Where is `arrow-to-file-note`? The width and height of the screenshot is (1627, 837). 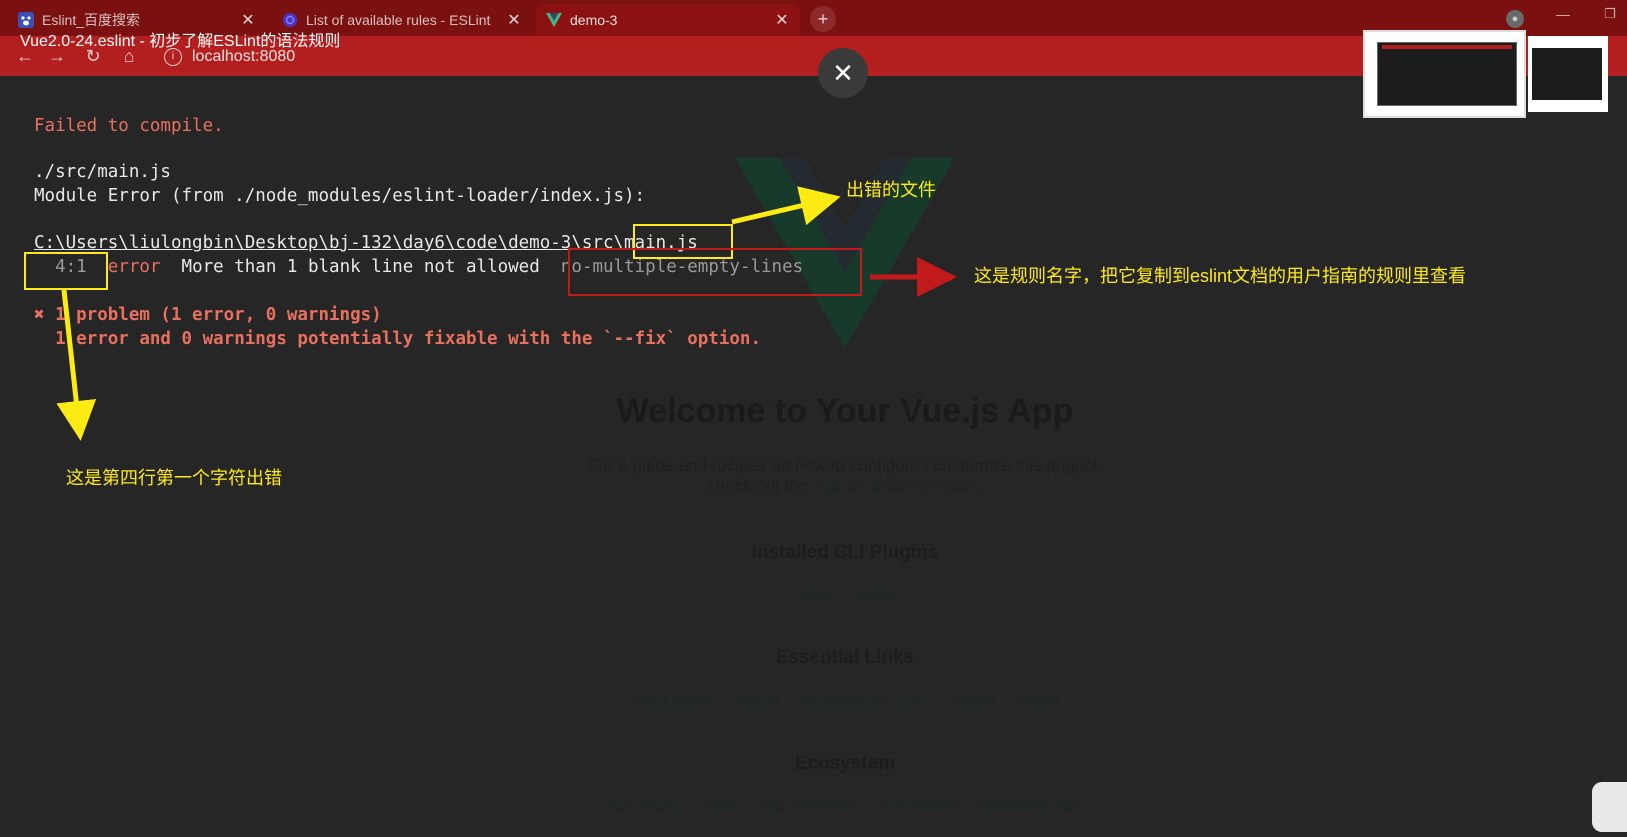
arrow-to-file-note is located at coordinates (786, 206).